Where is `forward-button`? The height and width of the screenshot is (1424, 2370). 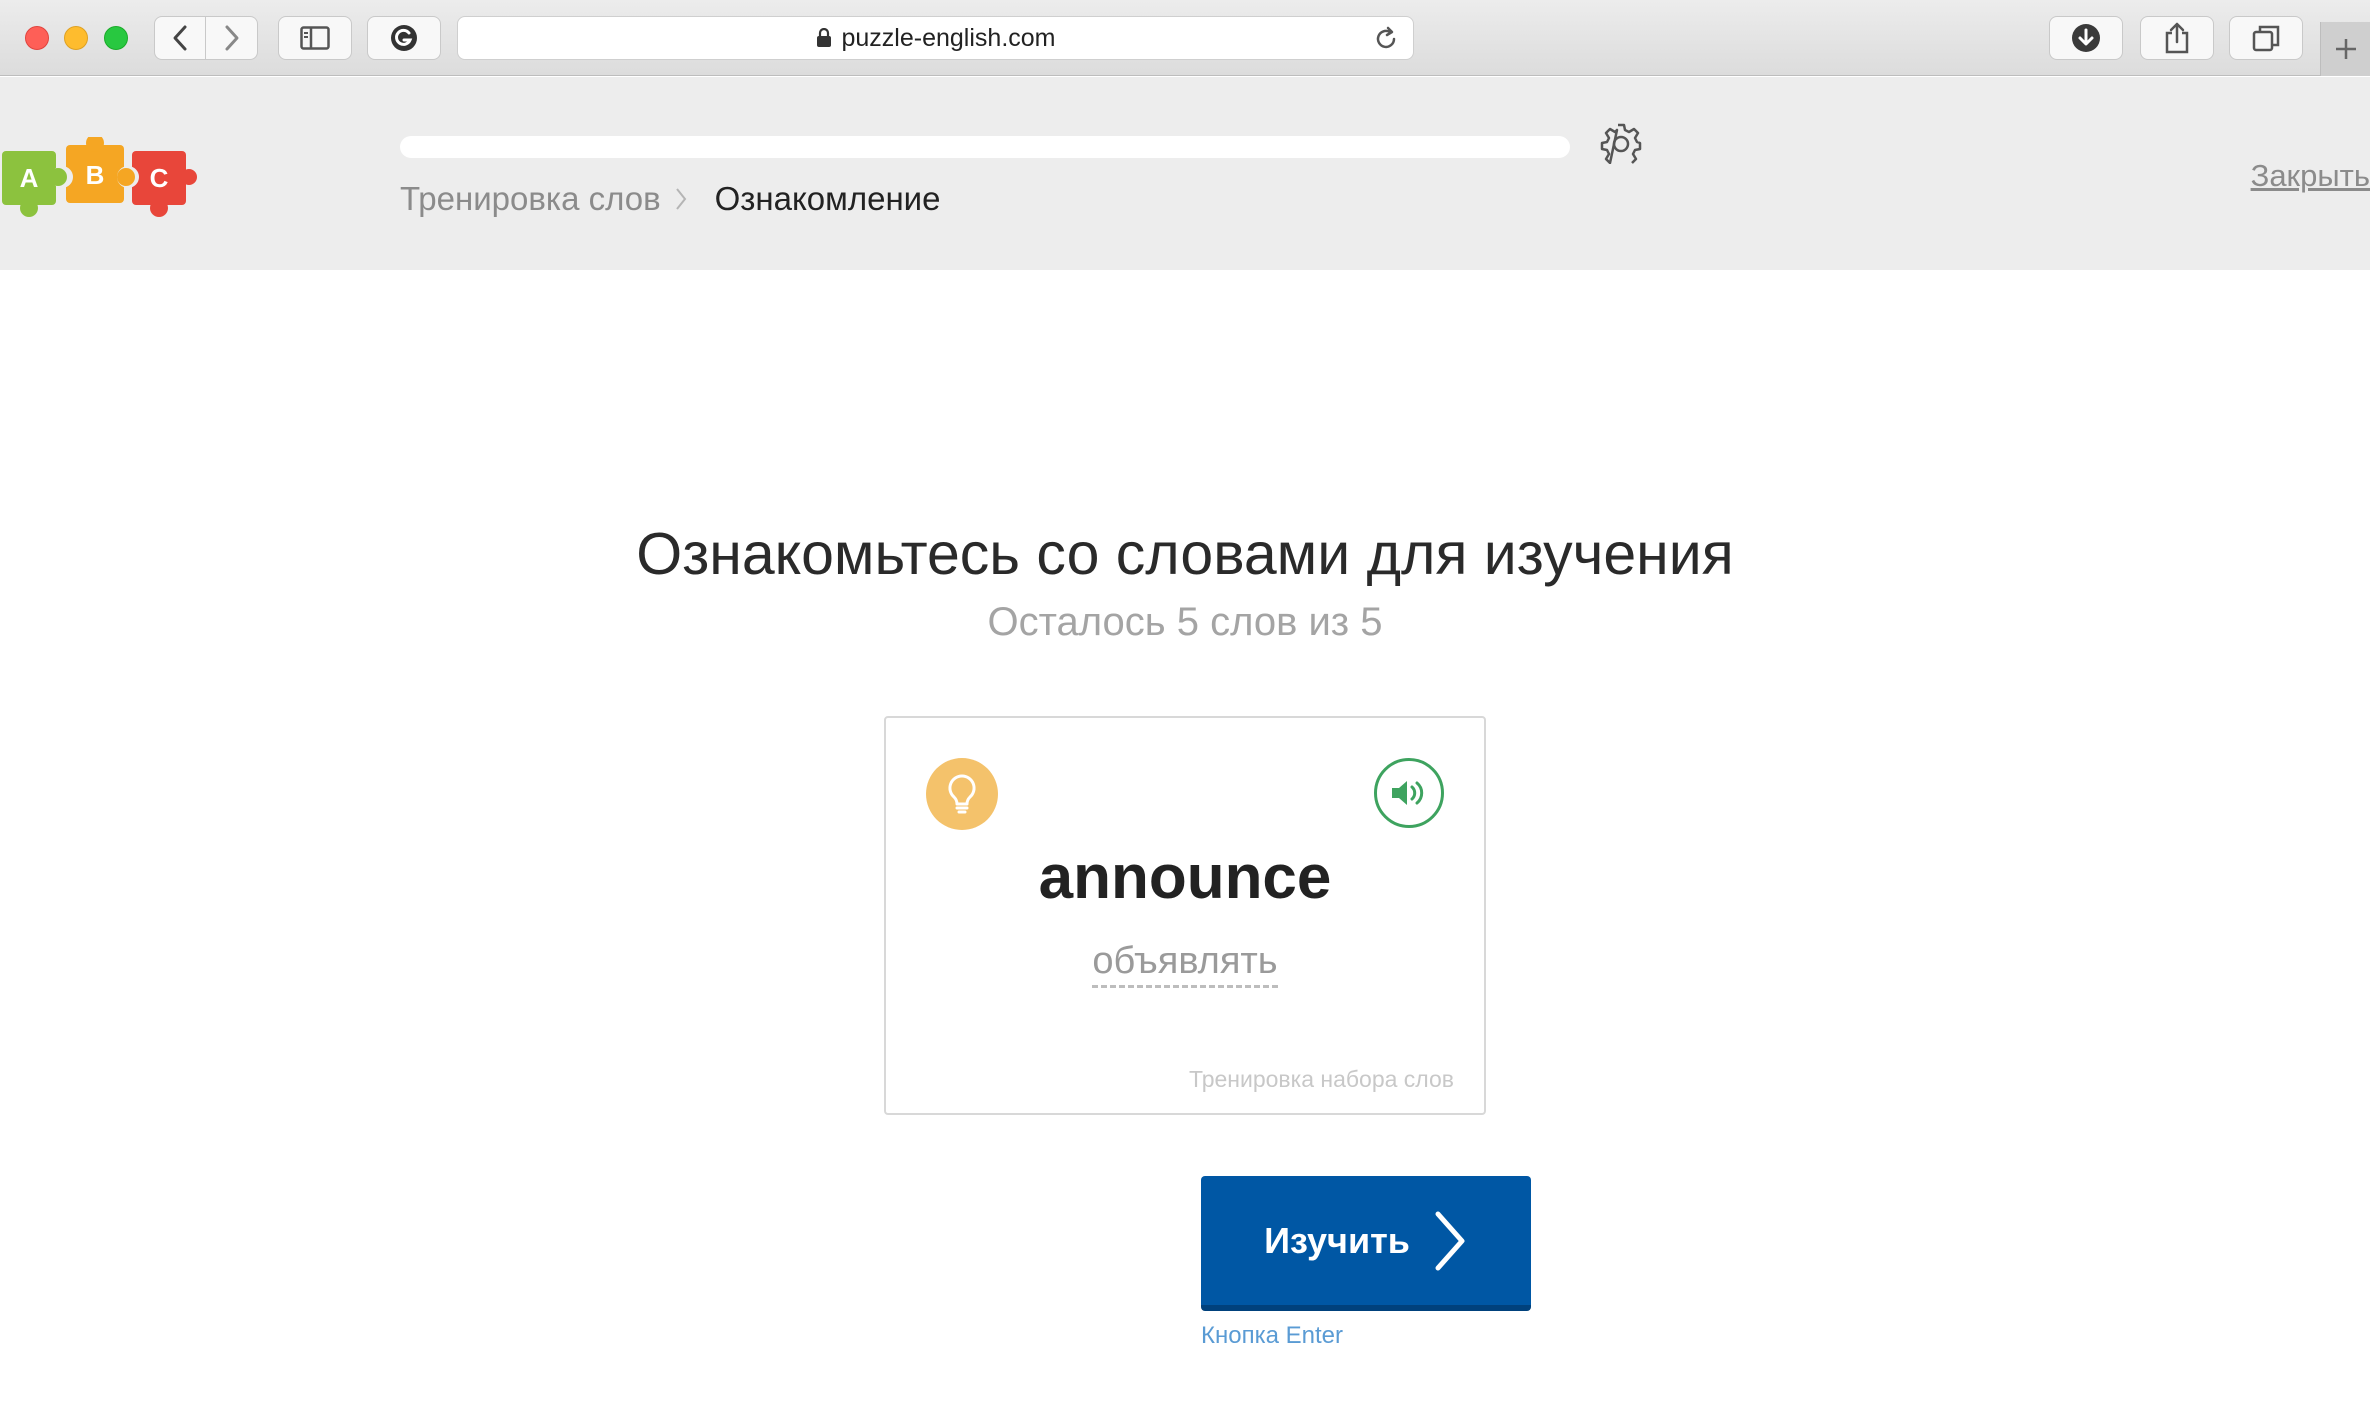 forward-button is located at coordinates (232, 38).